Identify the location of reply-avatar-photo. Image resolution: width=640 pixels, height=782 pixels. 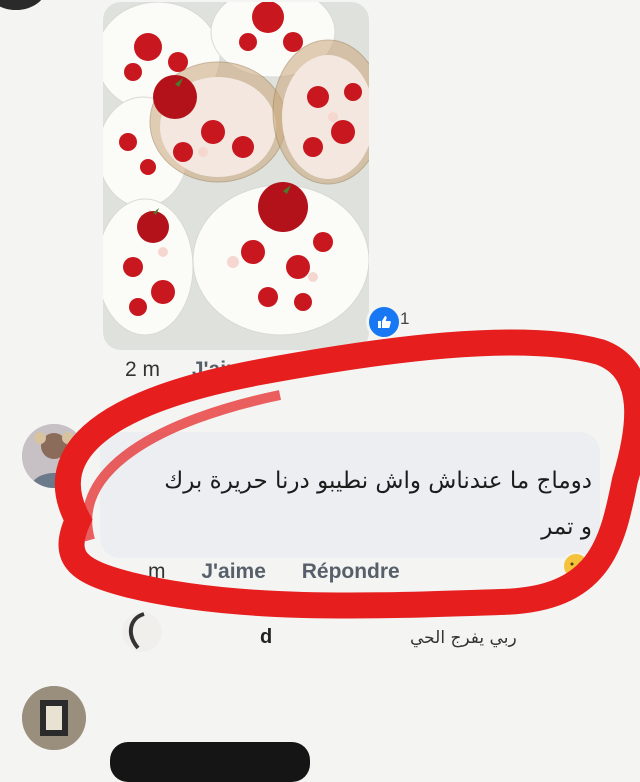
(136, 631).